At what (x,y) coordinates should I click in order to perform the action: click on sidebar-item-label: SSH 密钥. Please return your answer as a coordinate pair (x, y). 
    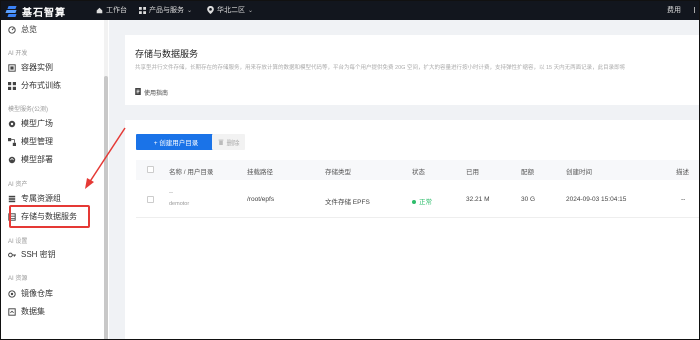
    Looking at the image, I should click on (38, 254).